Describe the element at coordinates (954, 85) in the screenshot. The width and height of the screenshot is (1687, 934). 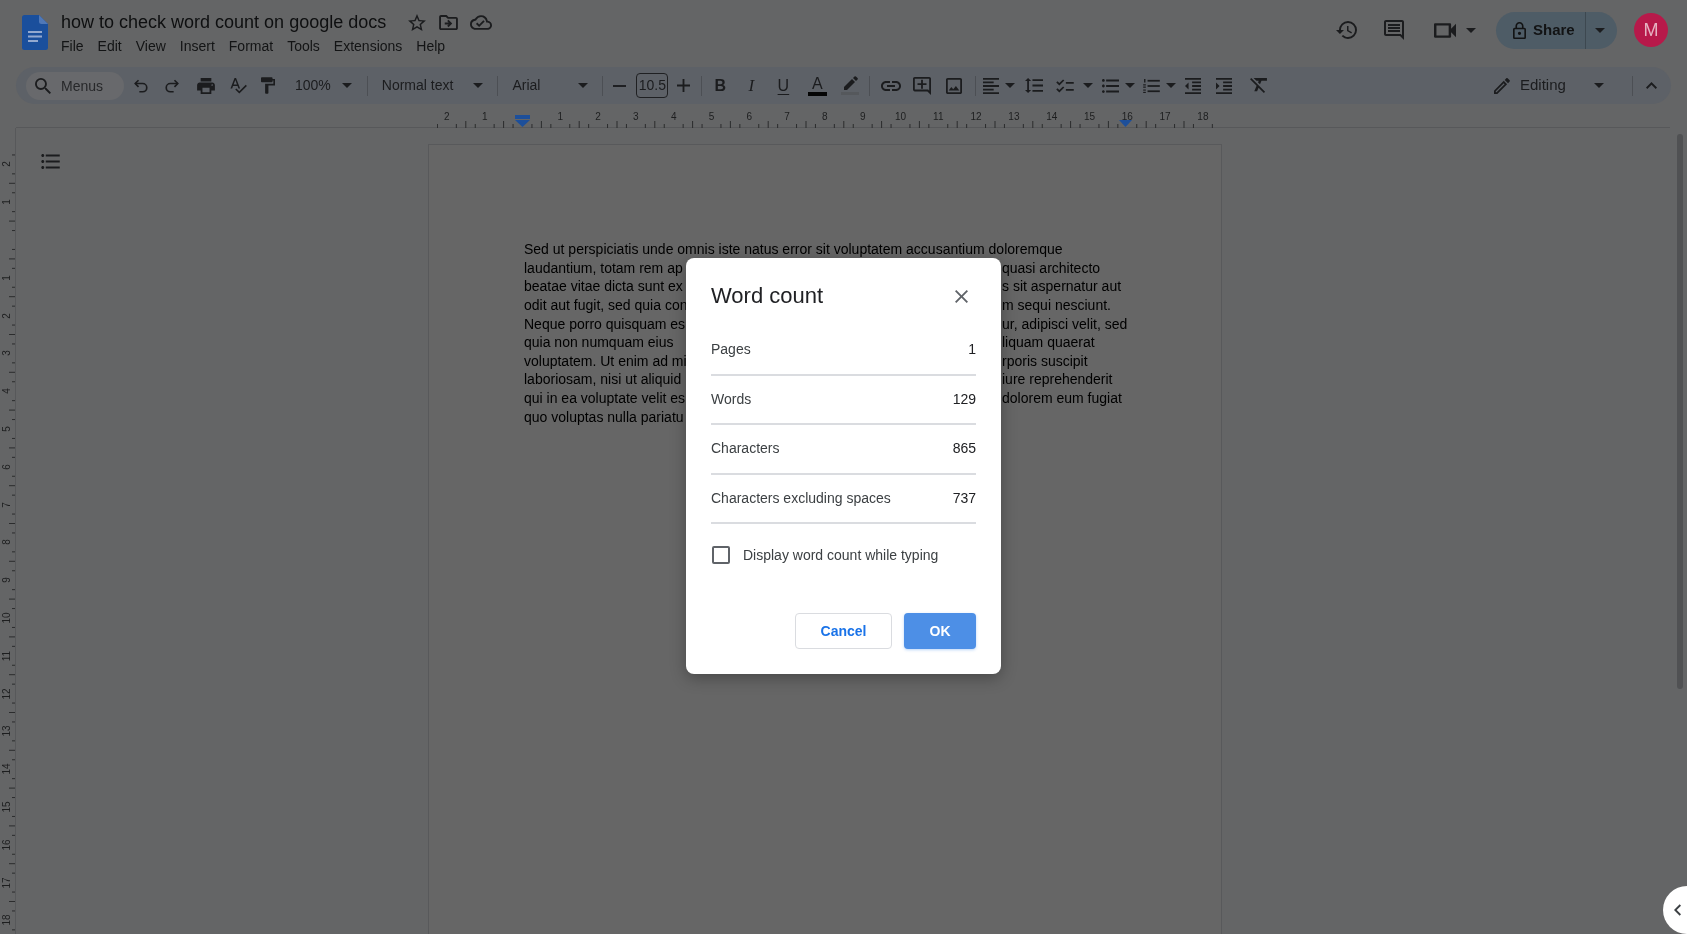
I see `image-icon` at that location.